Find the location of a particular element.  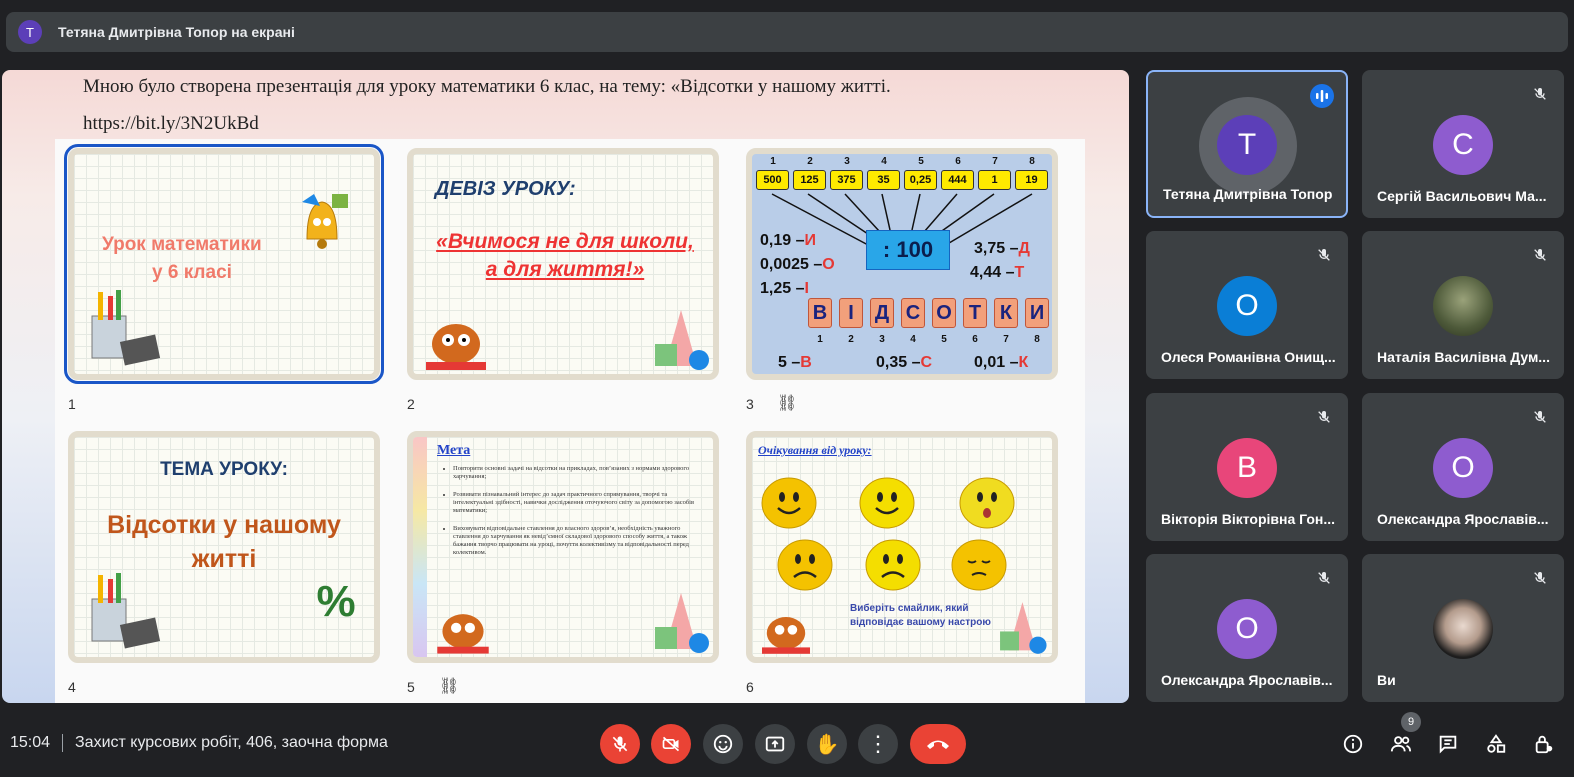

presenter-avatar: Т is located at coordinates (30, 32).